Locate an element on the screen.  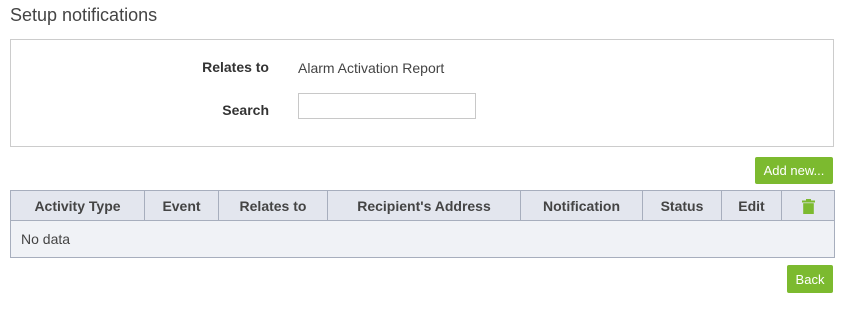
trash-icon is located at coordinates (808, 206).